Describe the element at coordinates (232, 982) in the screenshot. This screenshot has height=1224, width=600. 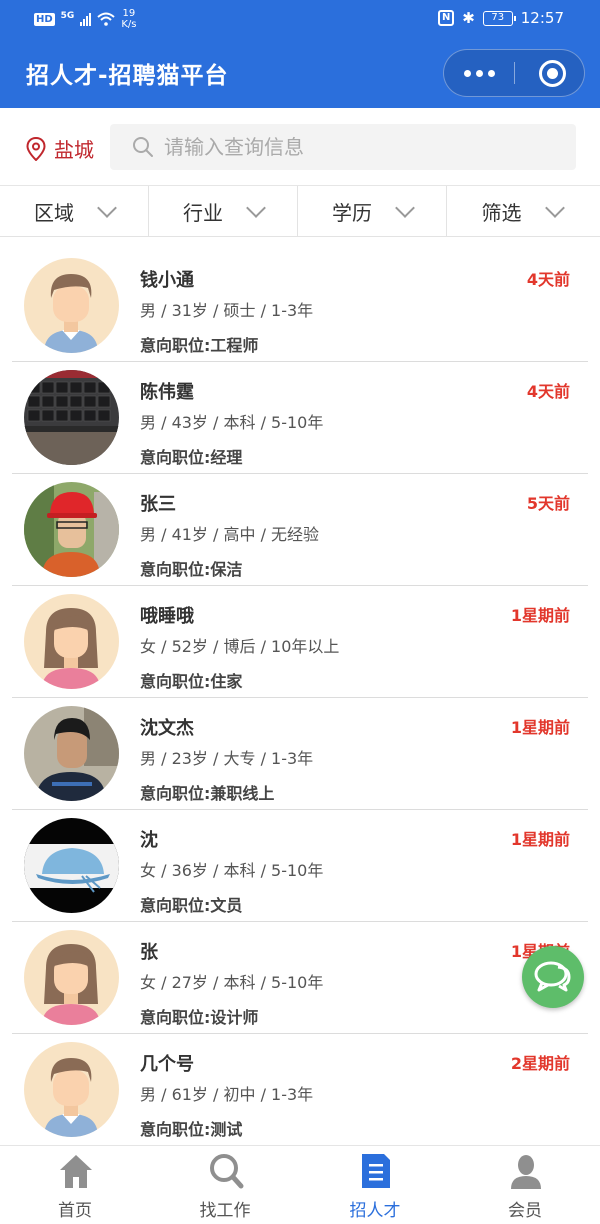
I see `candidate-meta: 女 / 27岁 / 本科 / 5-10年` at that location.